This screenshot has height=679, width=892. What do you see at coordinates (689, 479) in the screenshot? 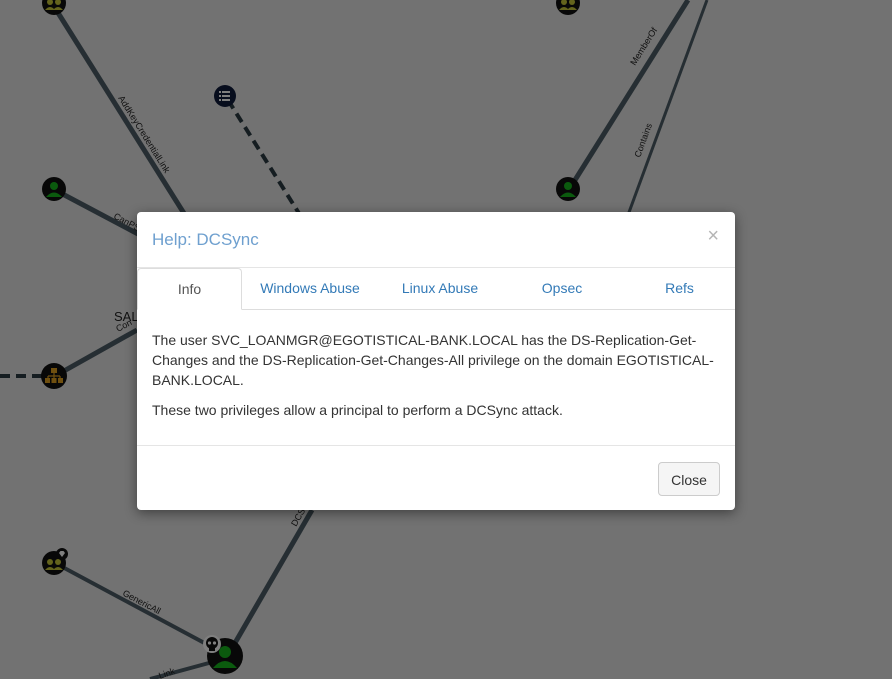
I see `close-button: Close` at bounding box center [689, 479].